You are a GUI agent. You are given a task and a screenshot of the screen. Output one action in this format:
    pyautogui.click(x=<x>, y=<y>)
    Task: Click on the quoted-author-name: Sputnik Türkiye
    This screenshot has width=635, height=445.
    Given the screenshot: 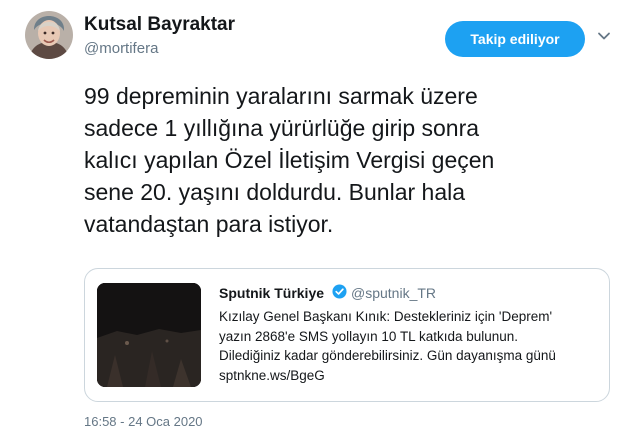 What is the action you would take?
    pyautogui.click(x=271, y=293)
    